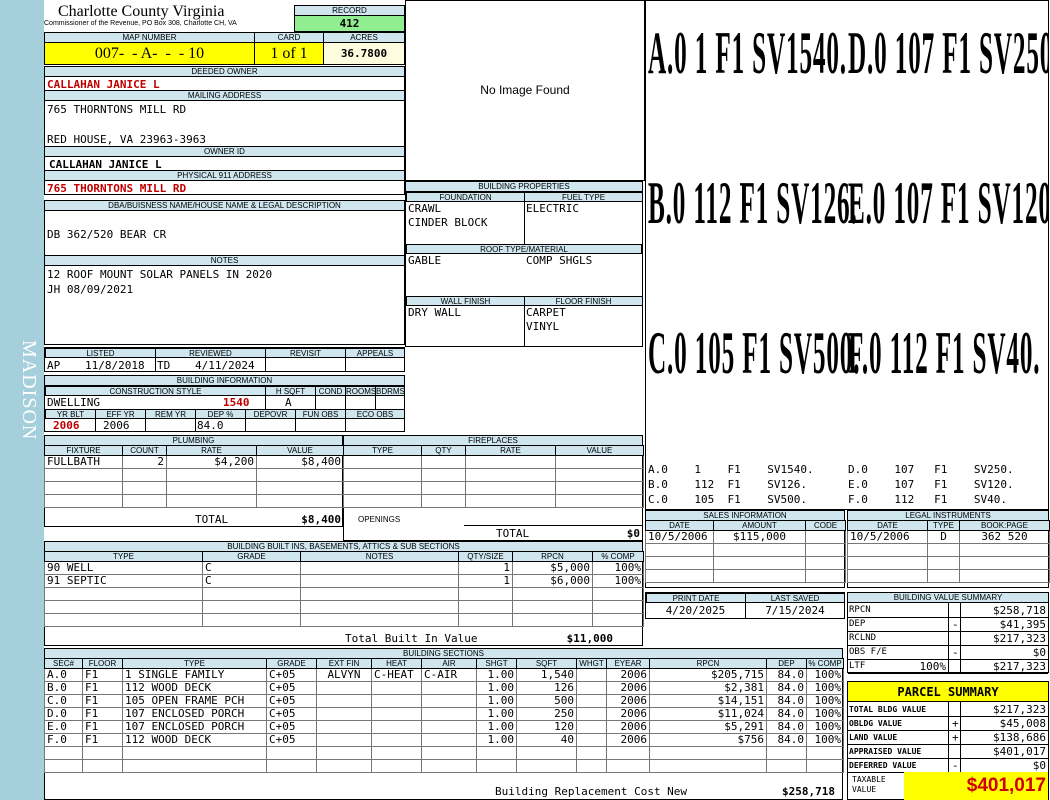 The width and height of the screenshot is (1050, 800). Describe the element at coordinates (618, 568) in the screenshot. I see `builtin-comp: 100%` at that location.